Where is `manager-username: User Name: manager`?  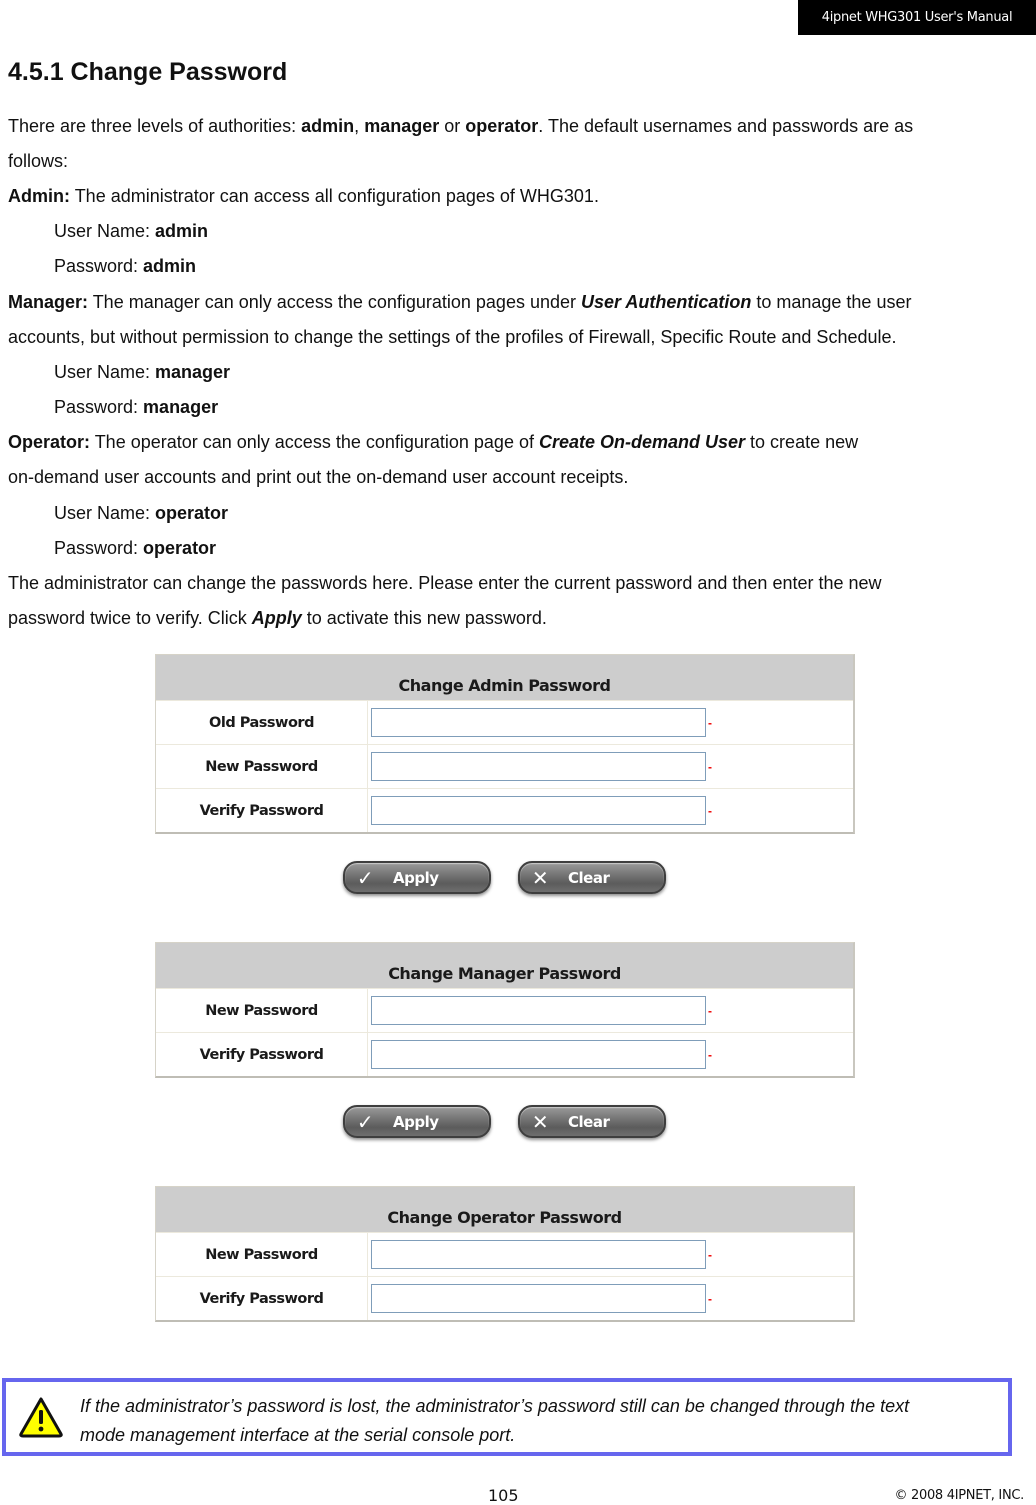 manager-username: User Name: manager is located at coordinates (142, 372).